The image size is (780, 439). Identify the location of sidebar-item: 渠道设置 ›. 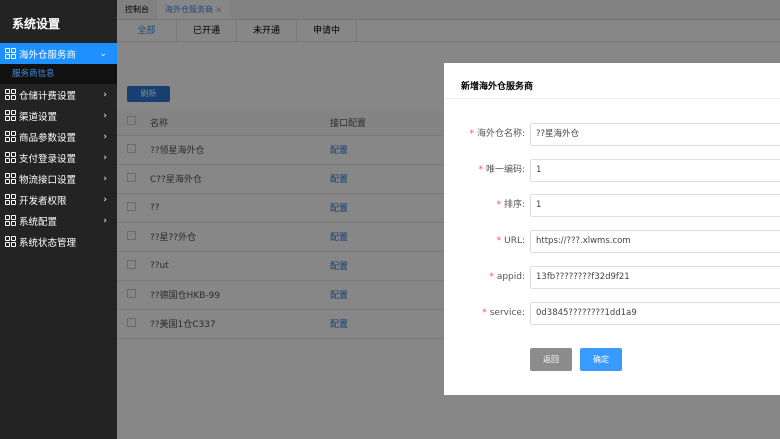
(58, 115).